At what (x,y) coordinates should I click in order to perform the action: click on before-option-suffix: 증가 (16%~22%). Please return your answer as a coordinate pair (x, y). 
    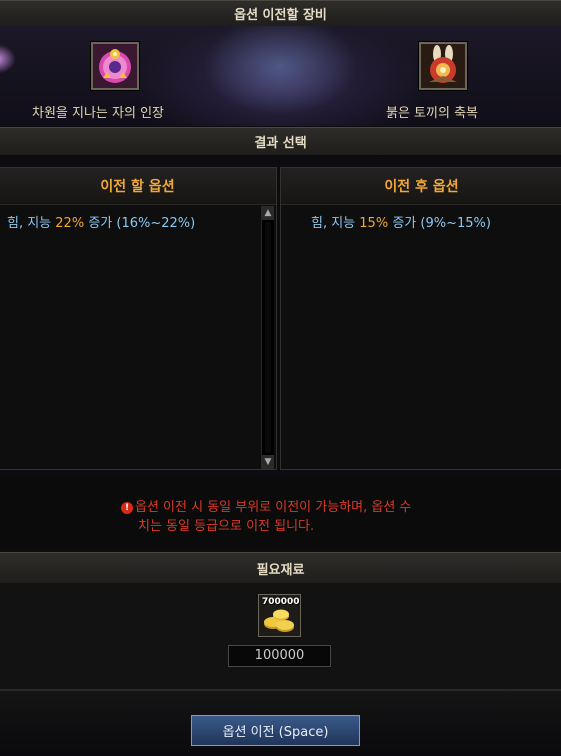
    Looking at the image, I should click on (140, 223).